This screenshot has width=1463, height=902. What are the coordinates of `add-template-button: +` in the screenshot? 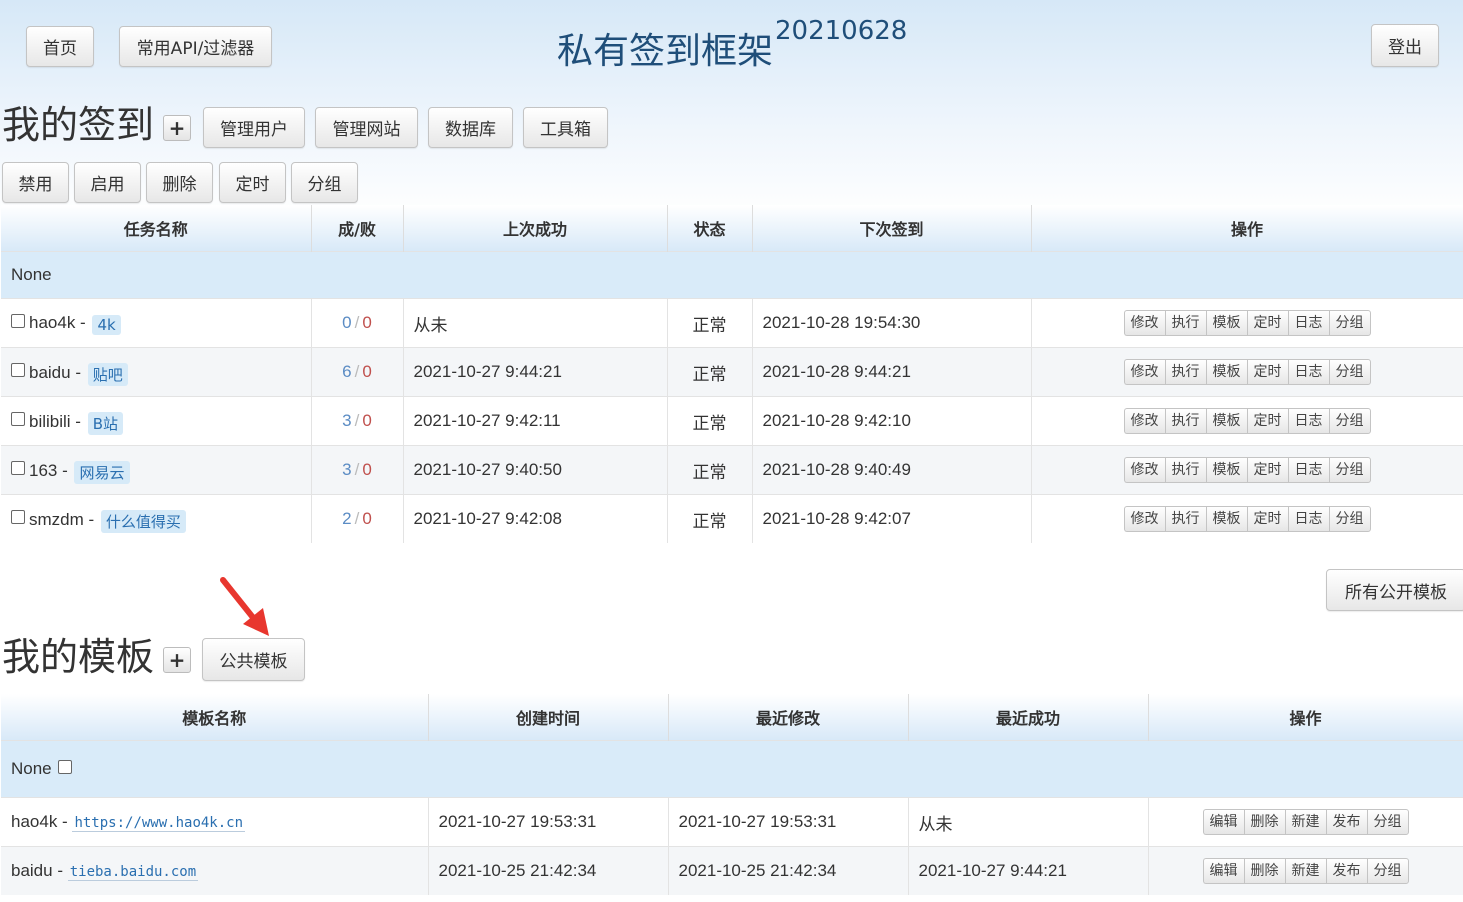 It's located at (177, 660).